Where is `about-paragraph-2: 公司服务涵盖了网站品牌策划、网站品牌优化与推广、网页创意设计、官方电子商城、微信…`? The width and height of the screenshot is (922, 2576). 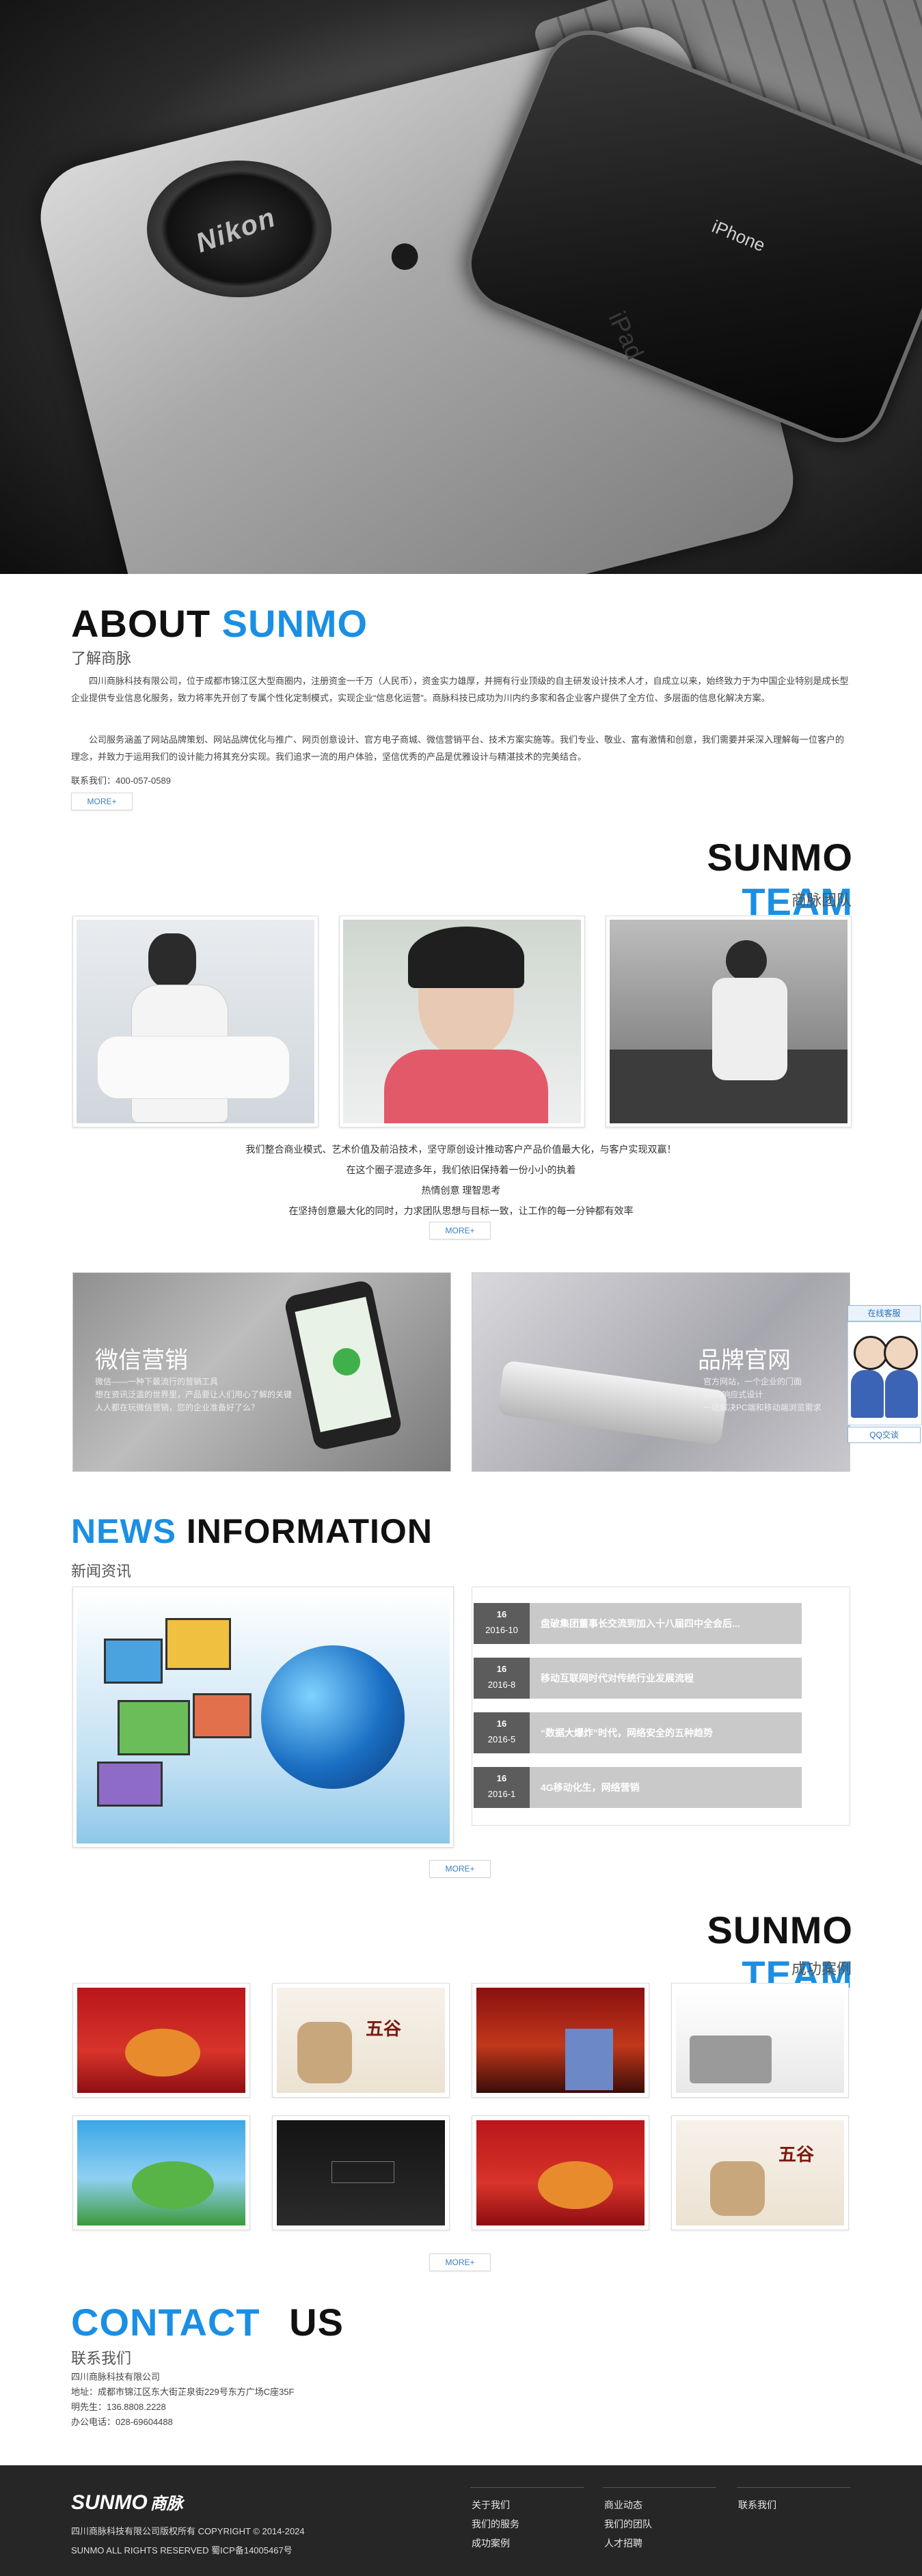 about-paragraph-2: 公司服务涵盖了网站品牌策划、网站品牌优化与推广、网页创意设计、官方电子商城、微信… is located at coordinates (458, 748).